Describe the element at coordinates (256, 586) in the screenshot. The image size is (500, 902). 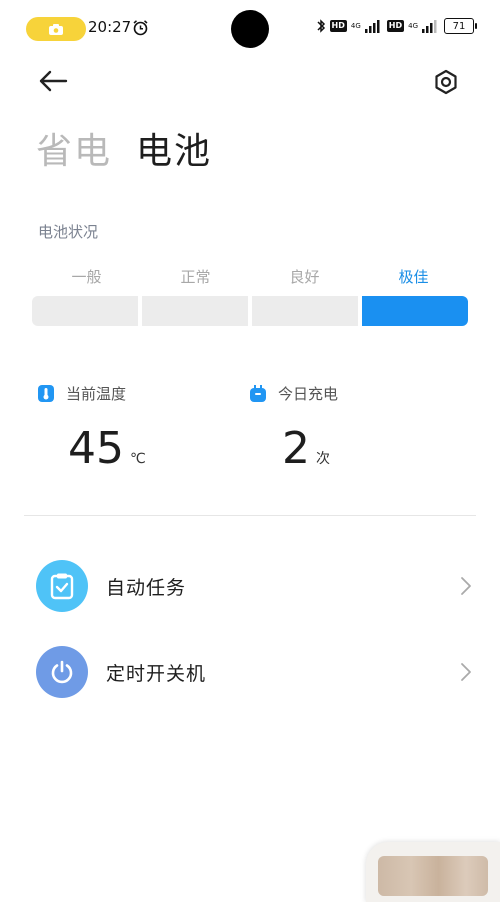
I see `menu-item-auto-task: 自动任务` at that location.